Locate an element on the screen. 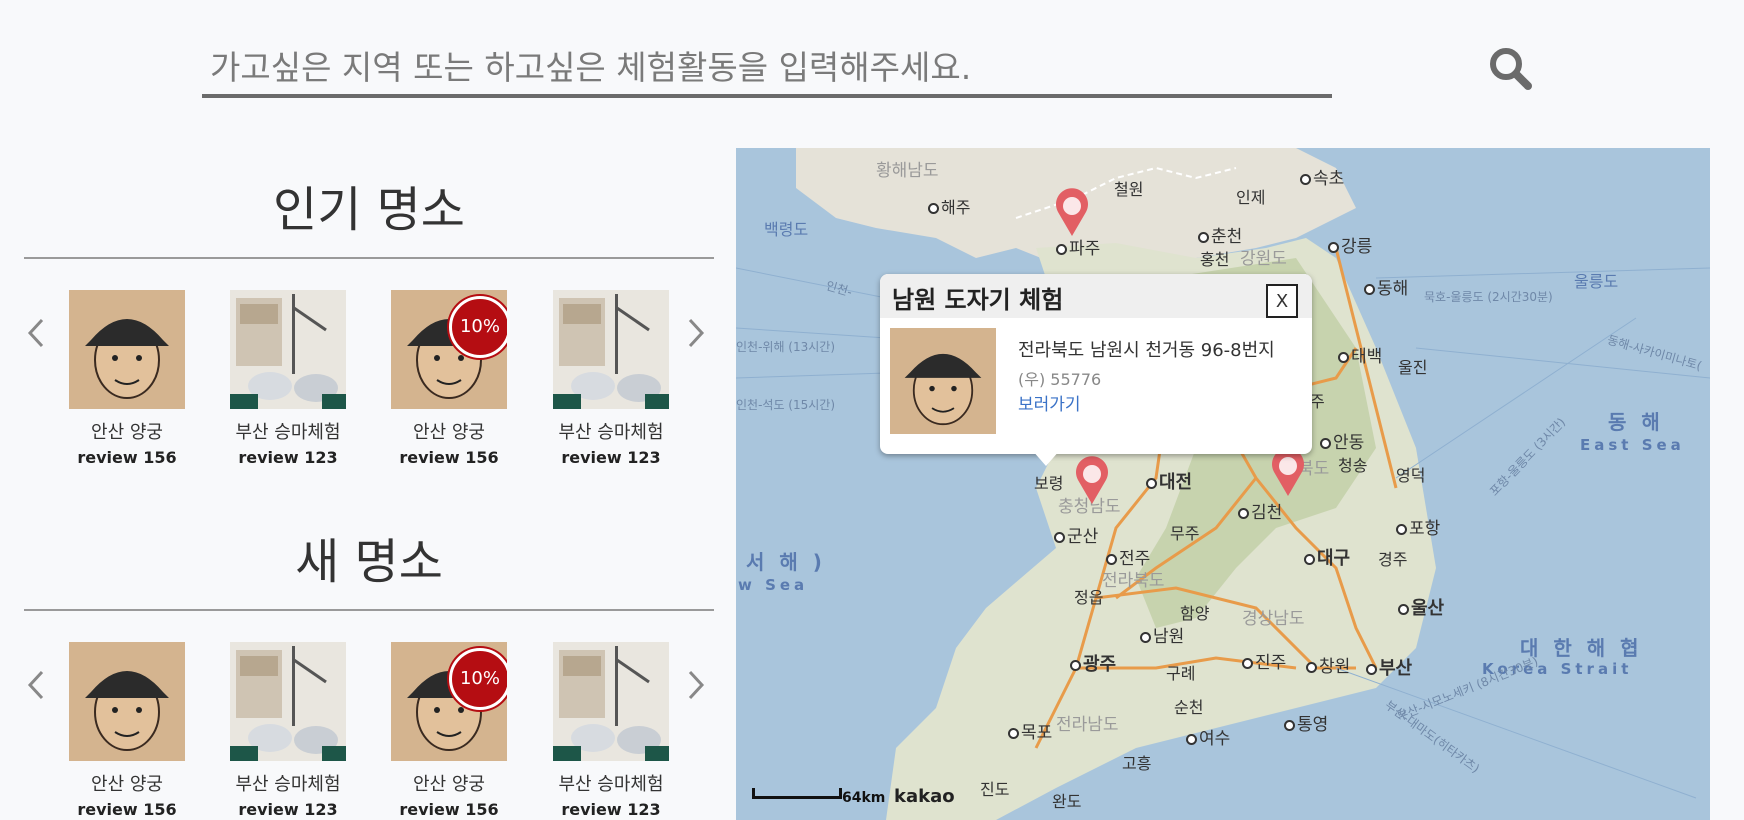 The height and width of the screenshot is (820, 1744). map-label: 울릉도 is located at coordinates (1596, 281).